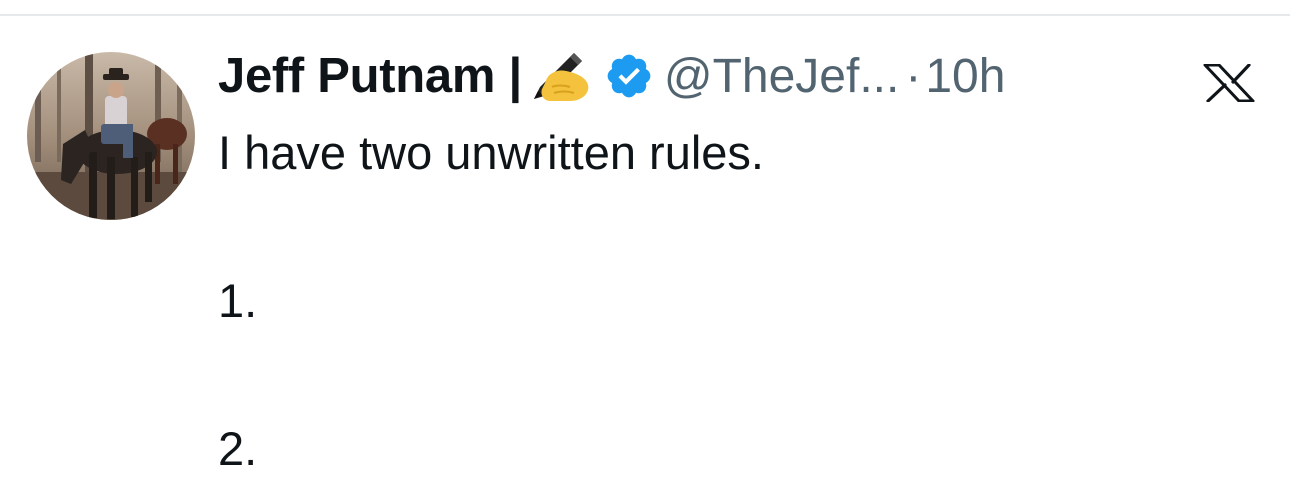 The height and width of the screenshot is (493, 1290). I want to click on profile-avatar, so click(111, 136).